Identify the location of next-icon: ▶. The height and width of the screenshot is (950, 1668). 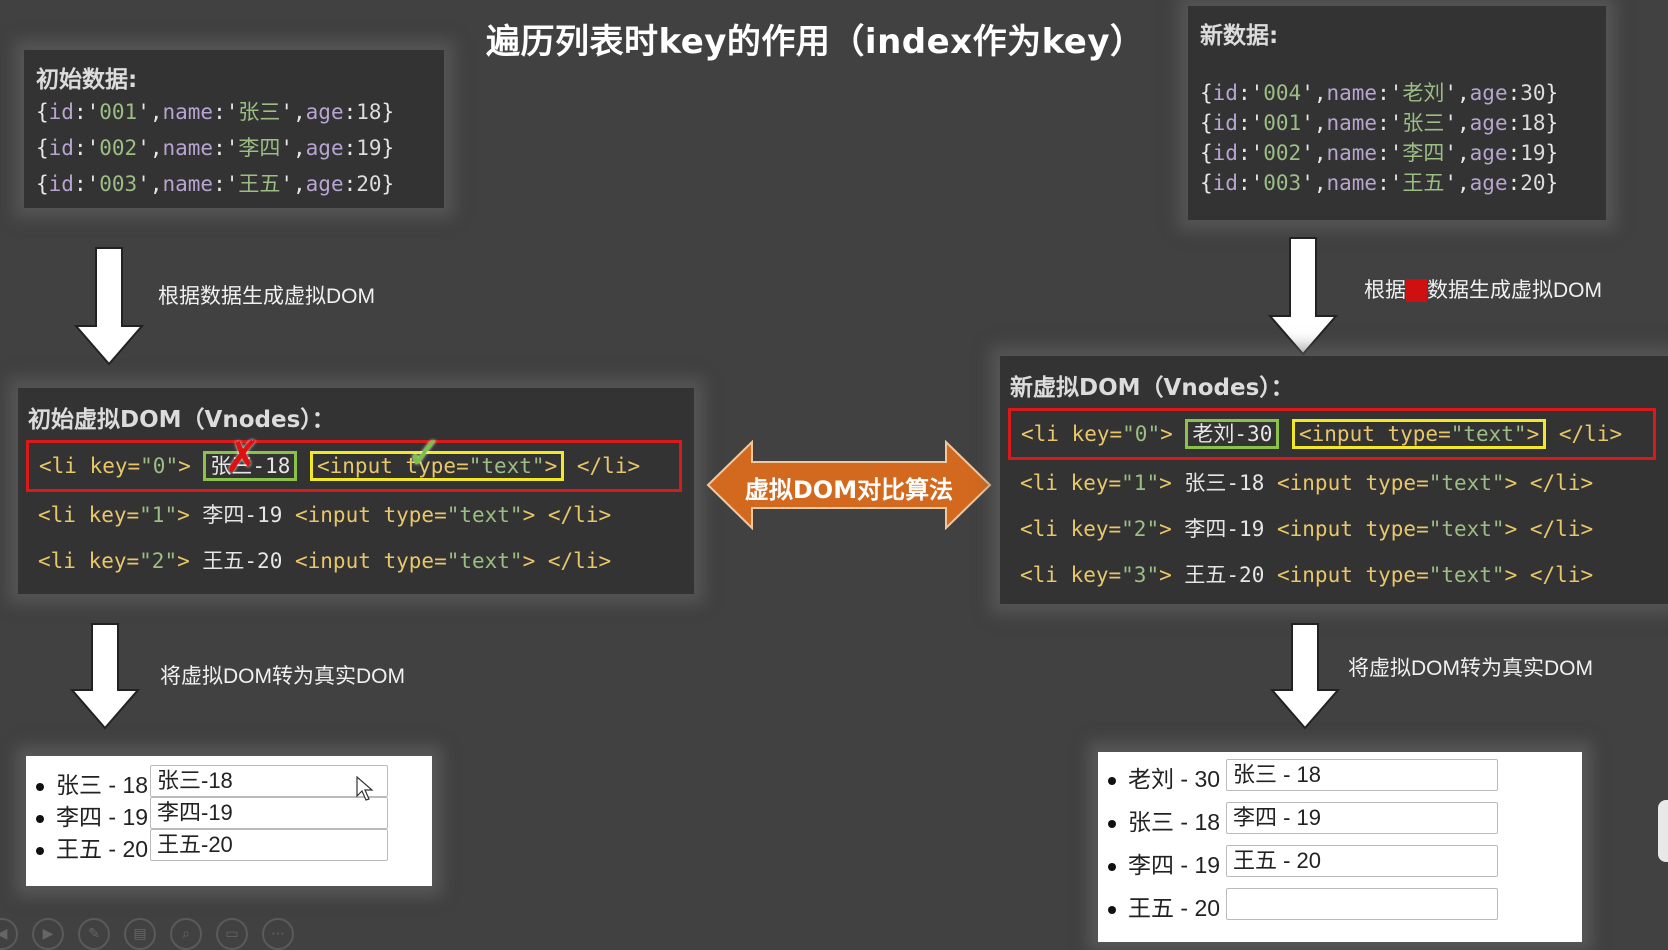
(48, 934).